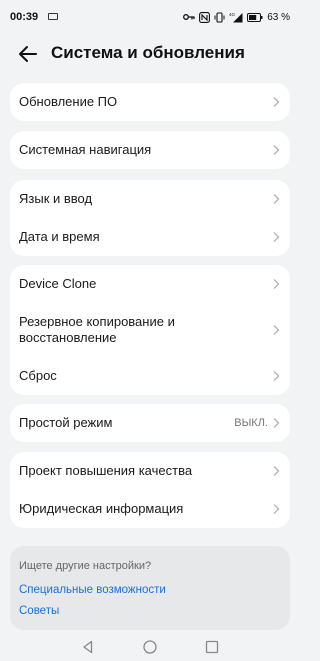 This screenshot has height=661, width=320. What do you see at coordinates (88, 647) in the screenshot?
I see `nav-back-icon` at bounding box center [88, 647].